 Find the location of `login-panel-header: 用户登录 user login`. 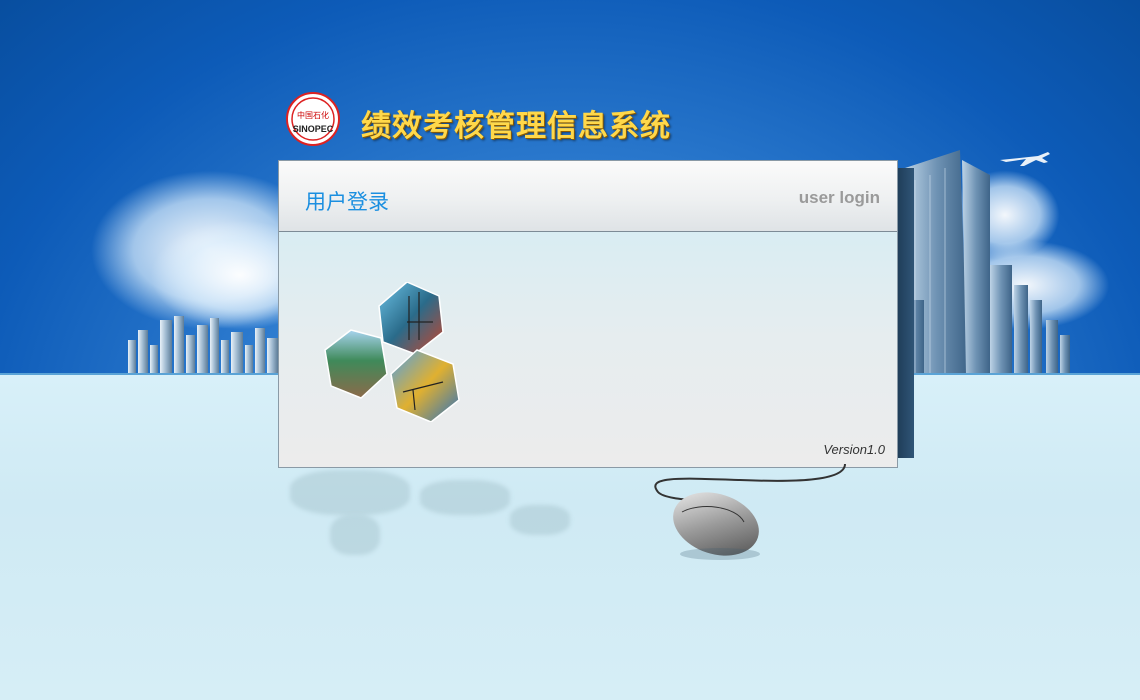

login-panel-header: 用户登录 user login is located at coordinates (588, 196).